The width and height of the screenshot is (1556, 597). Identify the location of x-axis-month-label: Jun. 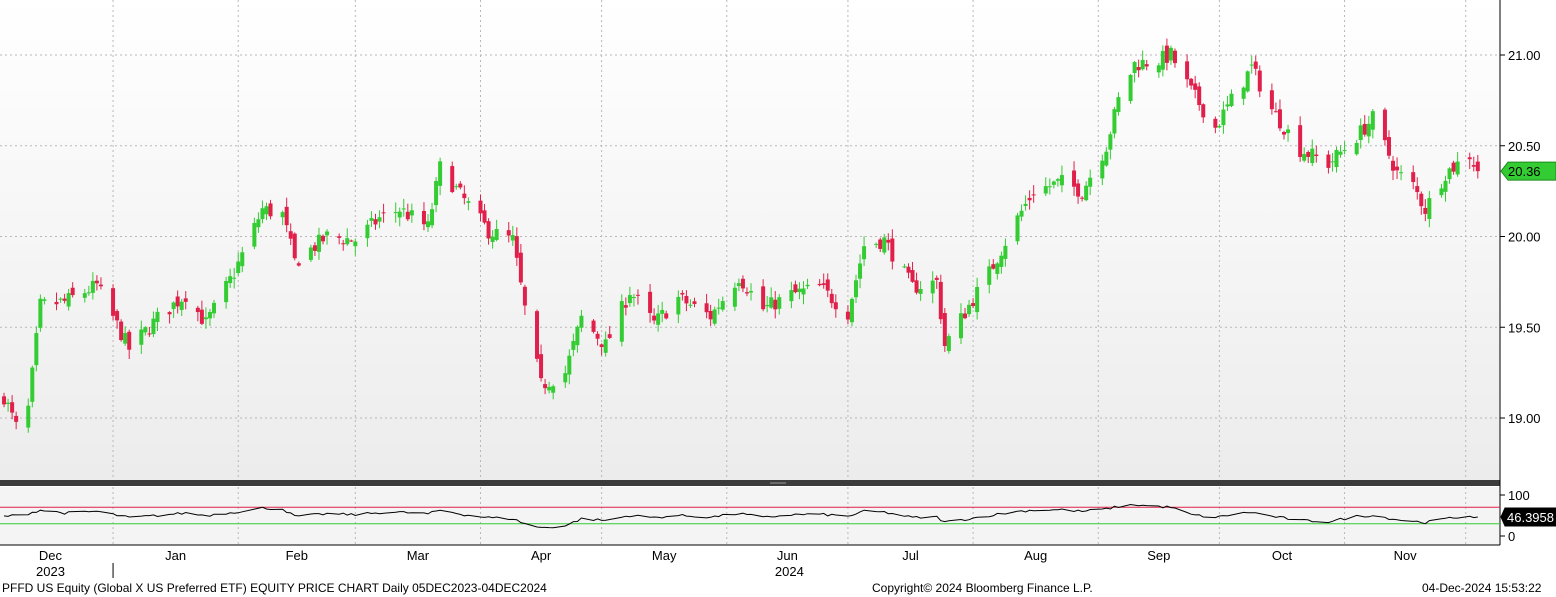
(787, 555).